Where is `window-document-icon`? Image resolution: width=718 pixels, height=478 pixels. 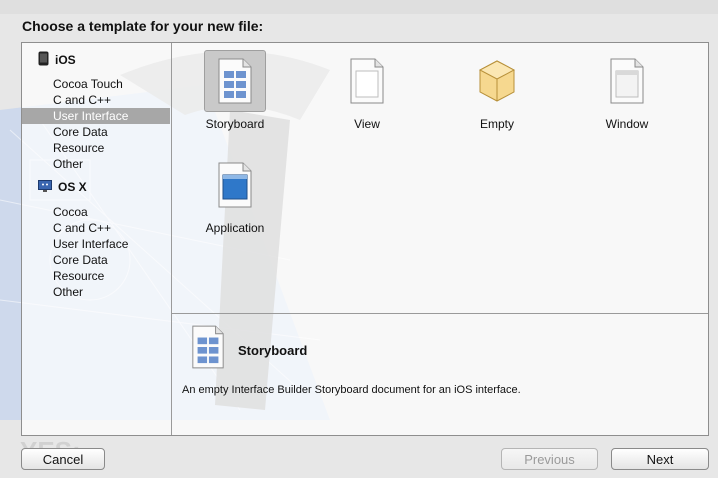
window-document-icon is located at coordinates (627, 81).